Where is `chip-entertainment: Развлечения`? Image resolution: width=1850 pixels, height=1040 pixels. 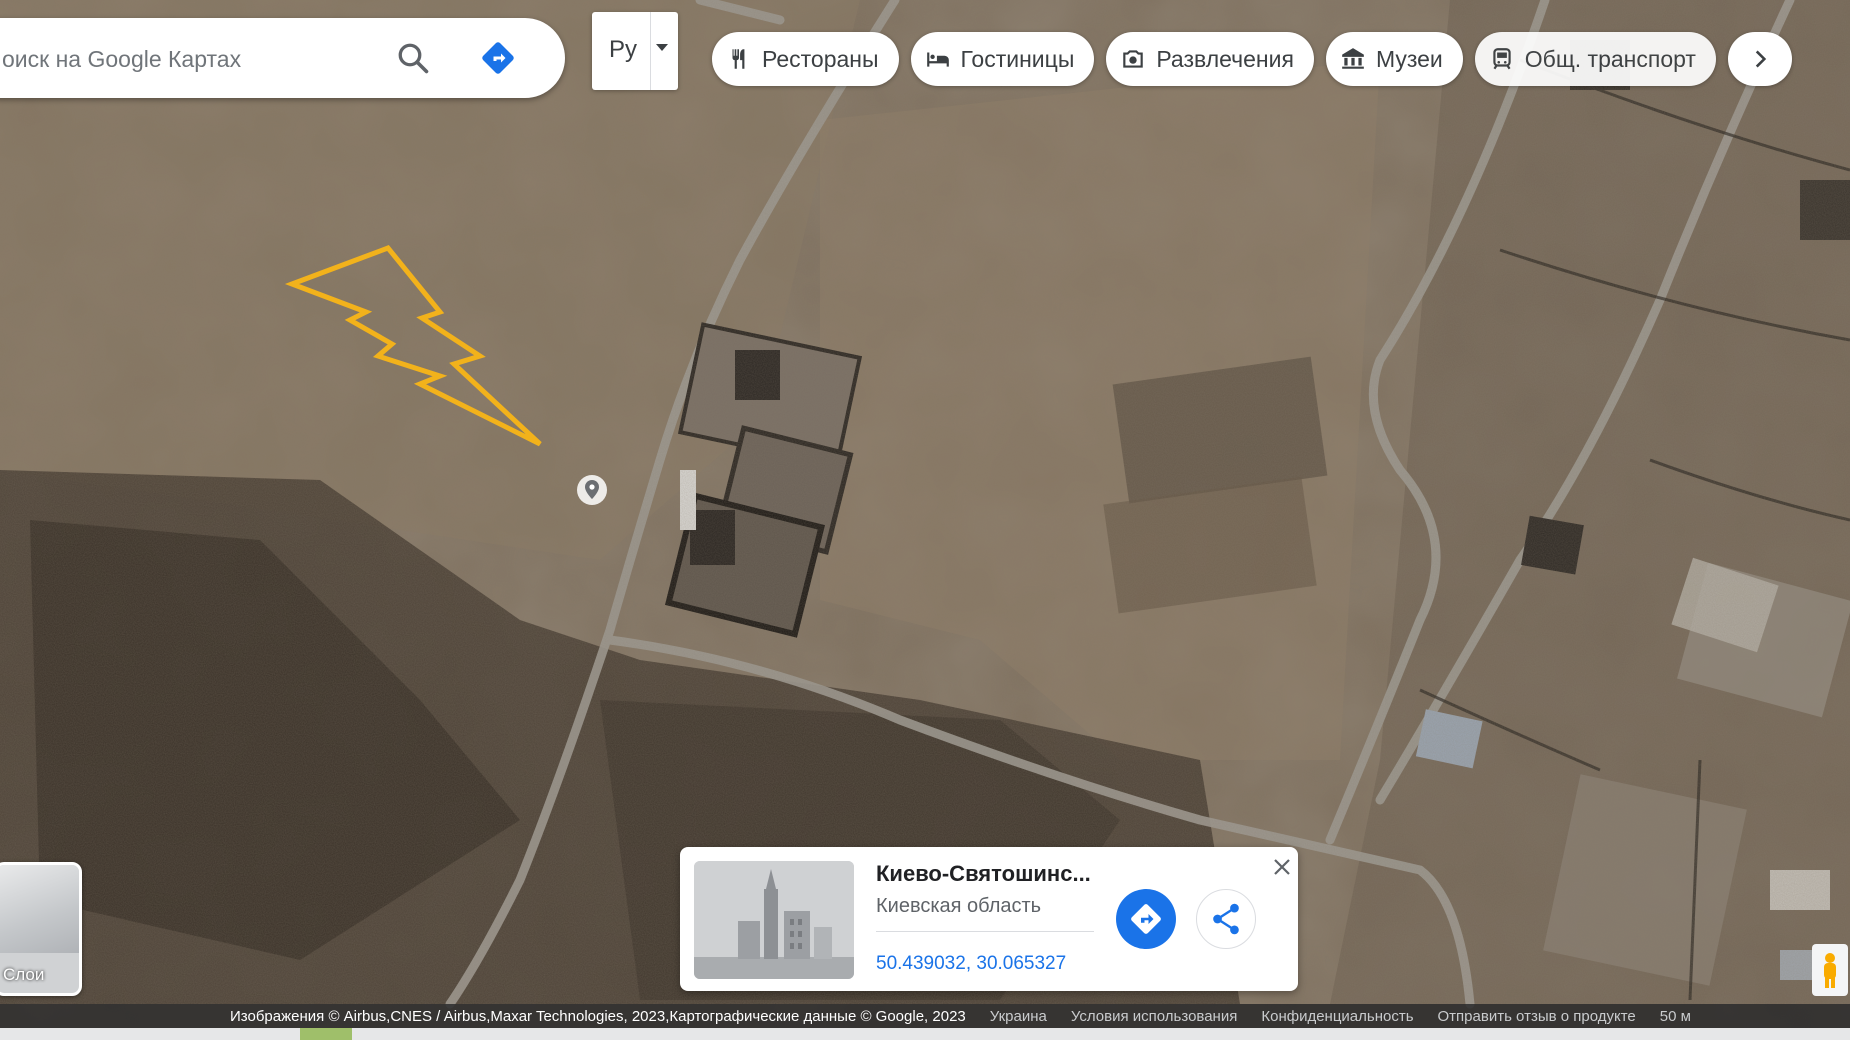
chip-entertainment: Развлечения is located at coordinates (1210, 59).